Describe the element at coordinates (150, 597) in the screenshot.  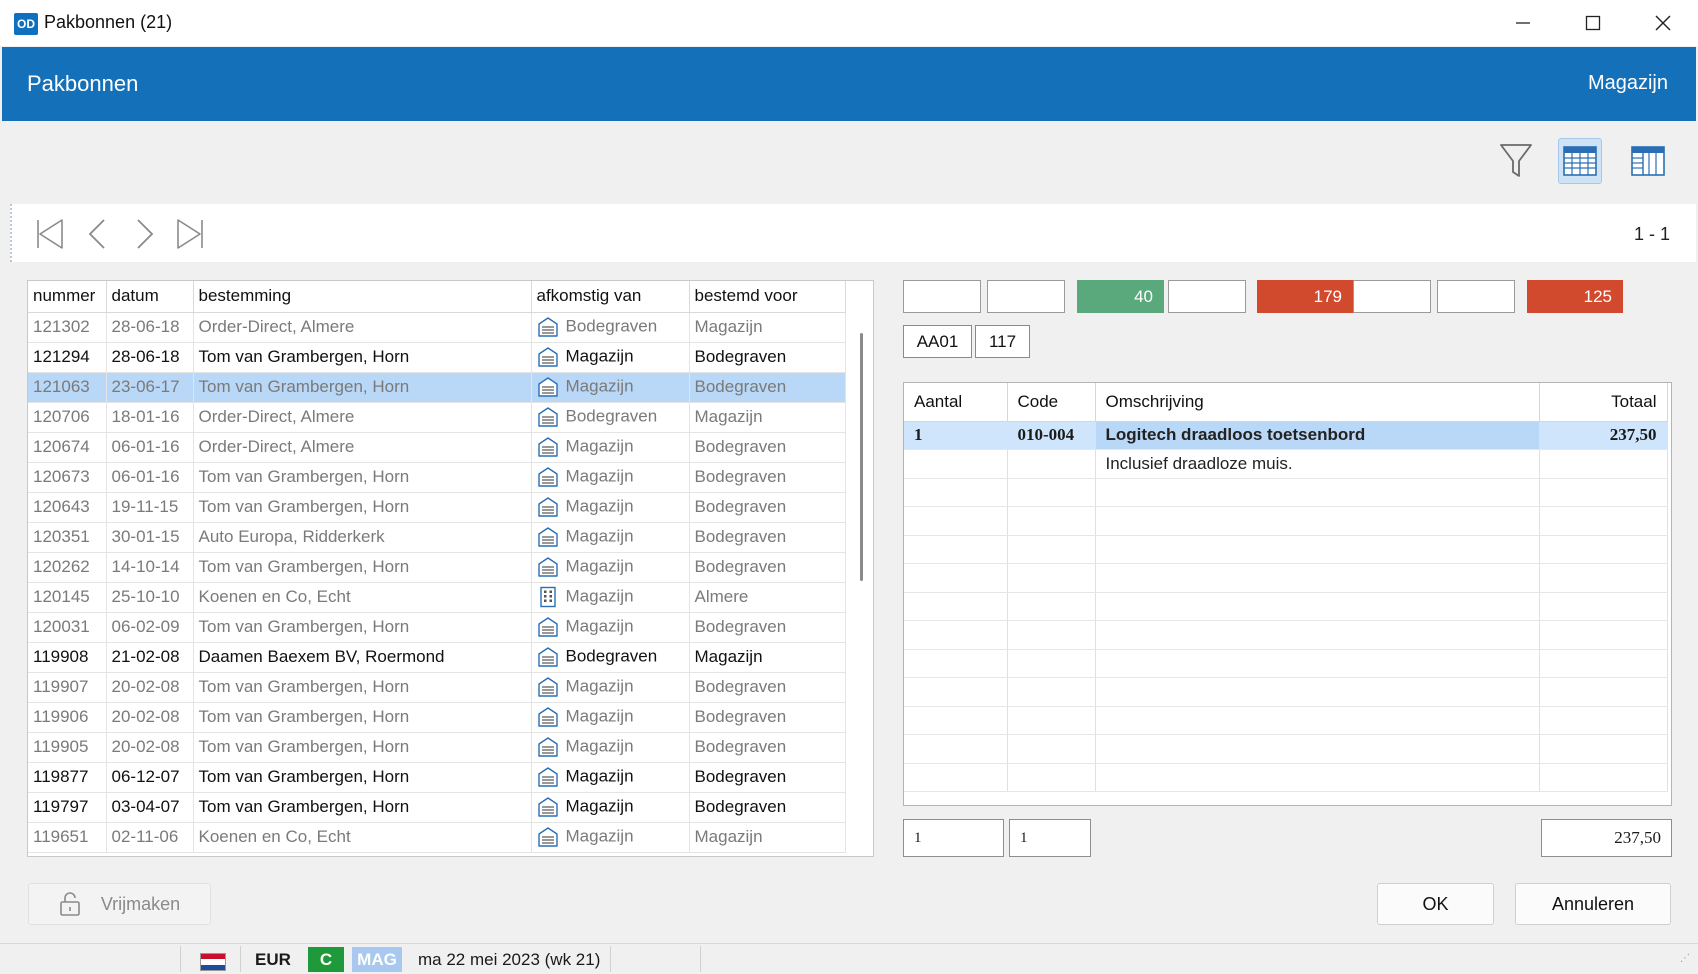
I see `cell-datum: 25-10-10` at that location.